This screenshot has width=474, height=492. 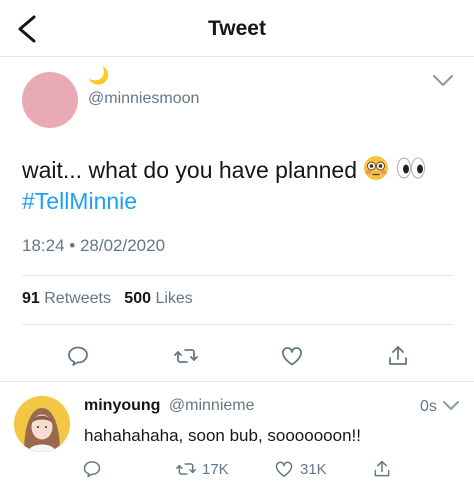 I want to click on profile-photo, so click(x=42, y=424).